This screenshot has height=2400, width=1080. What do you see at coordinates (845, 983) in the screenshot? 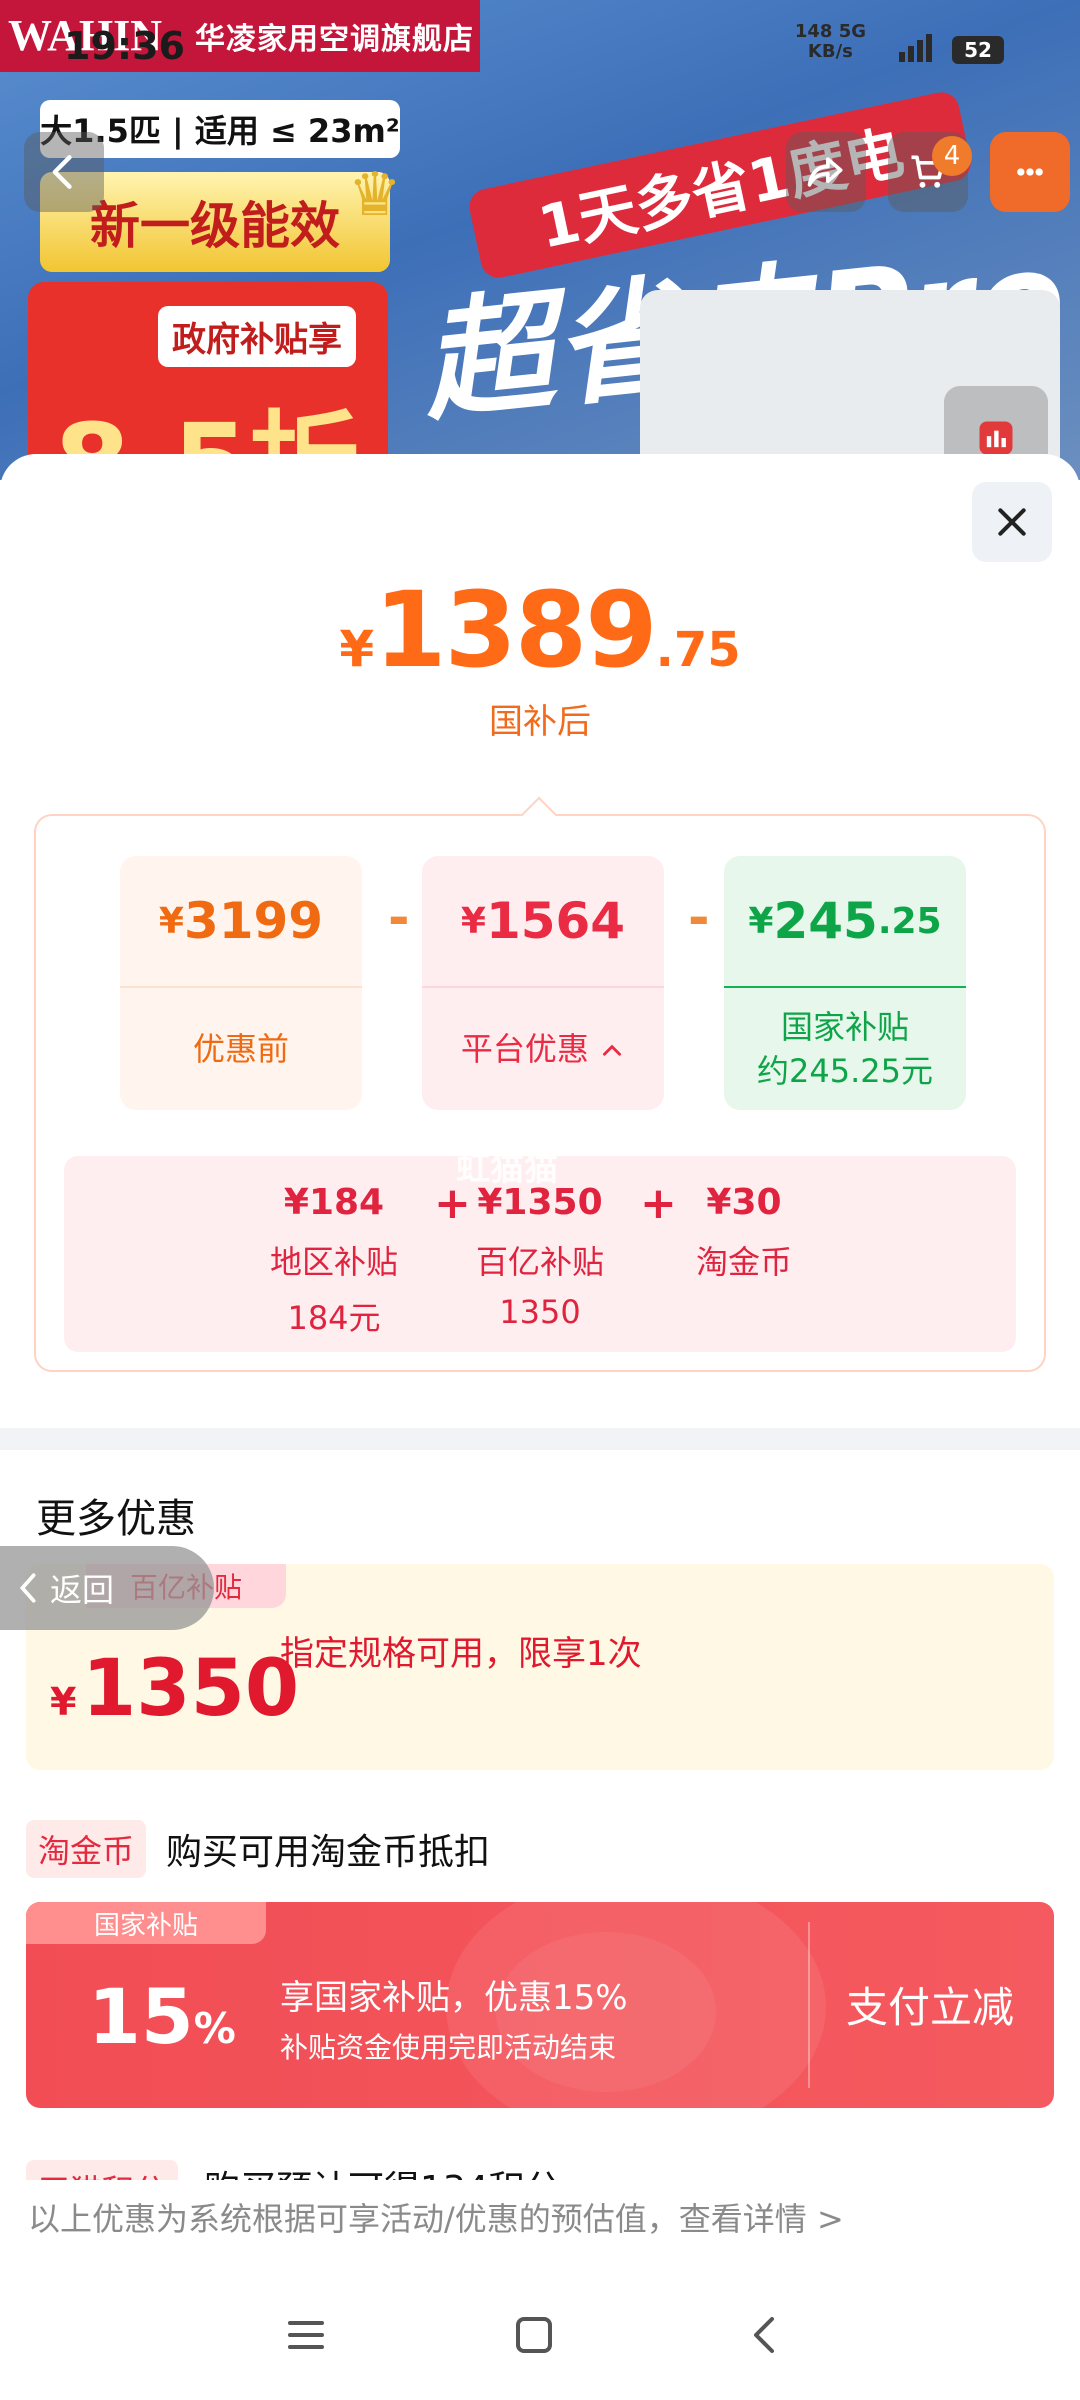
I see `gov-subsidy-card: ¥245.25 国家补贴 约245.25元` at bounding box center [845, 983].